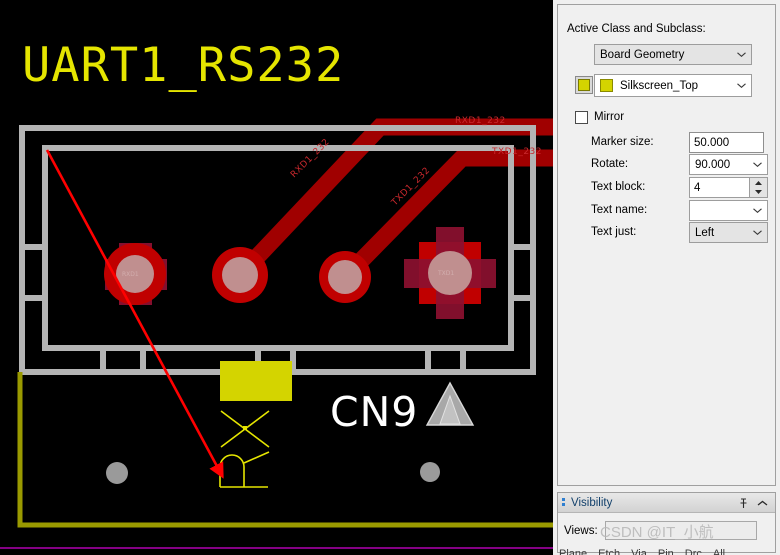 This screenshot has width=780, height=555. I want to click on vis-btn-etch: Etch, so click(609, 551).